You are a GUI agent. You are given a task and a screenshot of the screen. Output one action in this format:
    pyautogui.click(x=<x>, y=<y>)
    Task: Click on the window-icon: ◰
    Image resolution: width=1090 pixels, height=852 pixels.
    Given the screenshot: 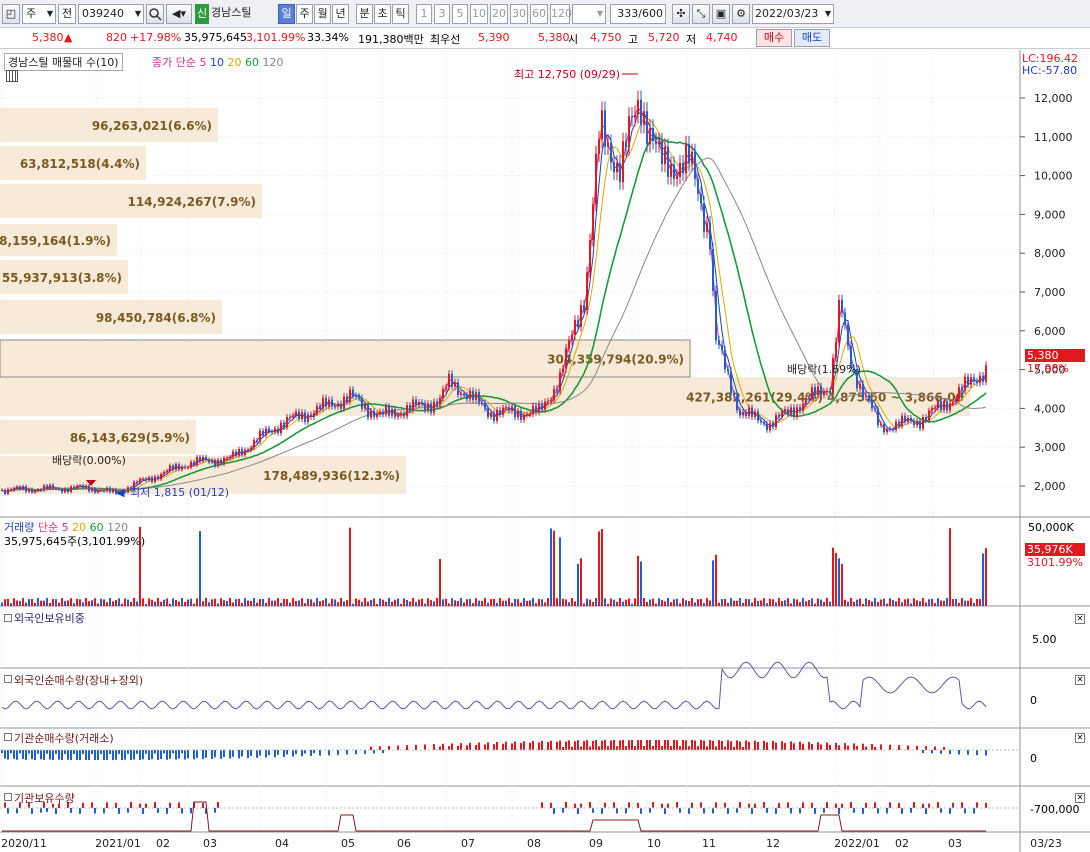 What is the action you would take?
    pyautogui.click(x=11, y=14)
    